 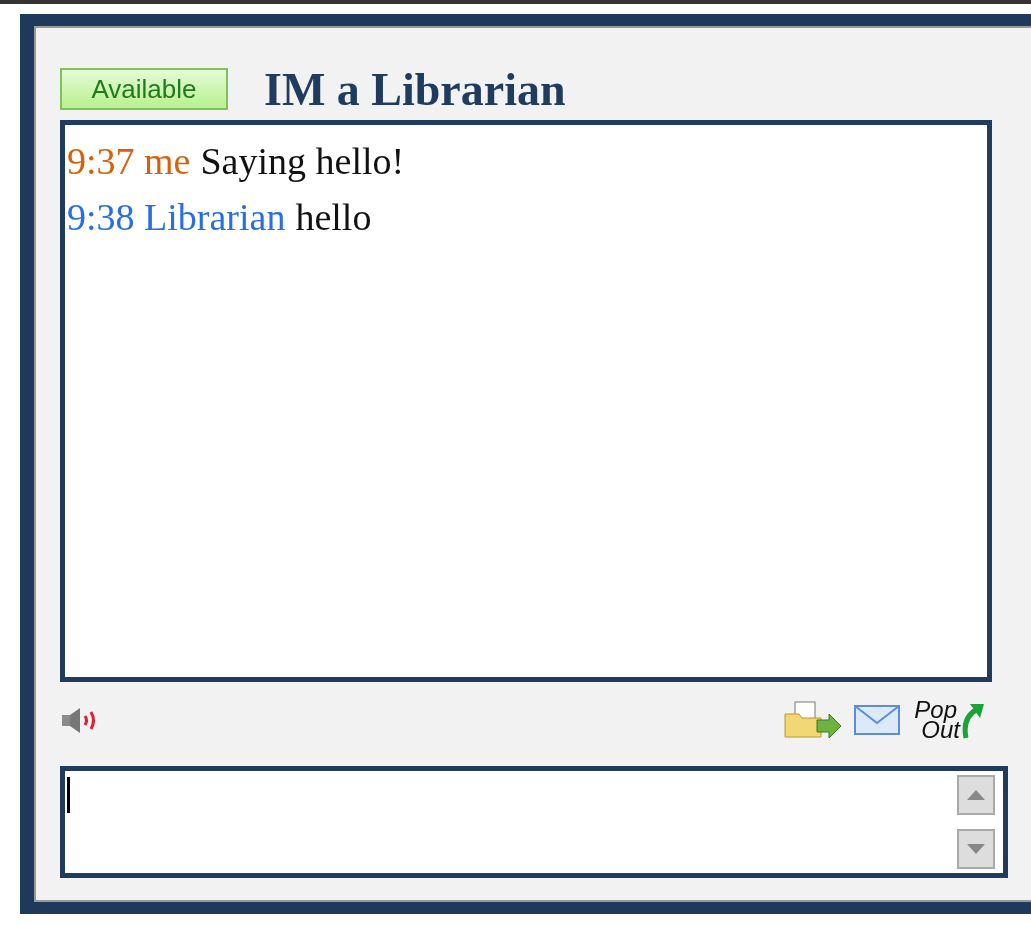 What do you see at coordinates (812, 720) in the screenshot?
I see `folder-arrow-icon` at bounding box center [812, 720].